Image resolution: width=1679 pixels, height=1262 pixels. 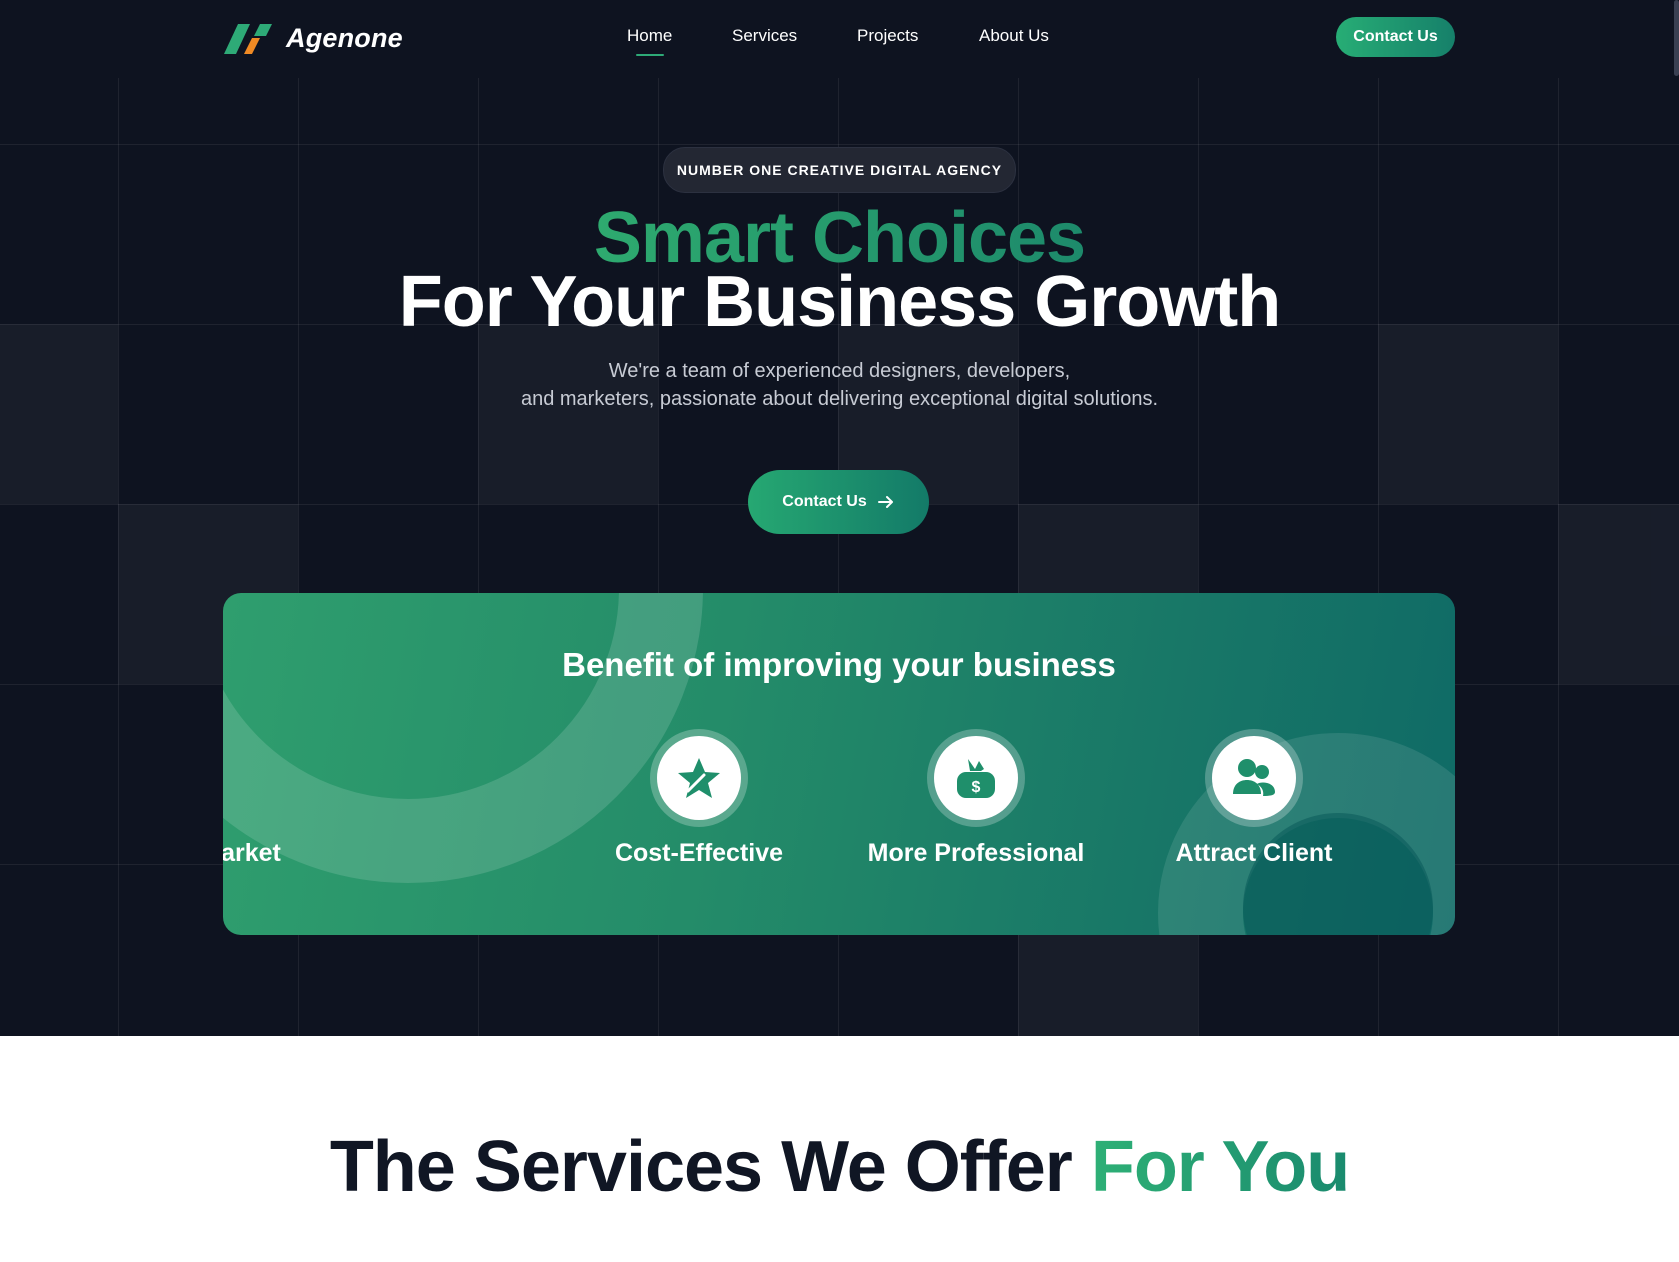 What do you see at coordinates (701, 1167) in the screenshot?
I see `services-title-main: The Services We Offer` at bounding box center [701, 1167].